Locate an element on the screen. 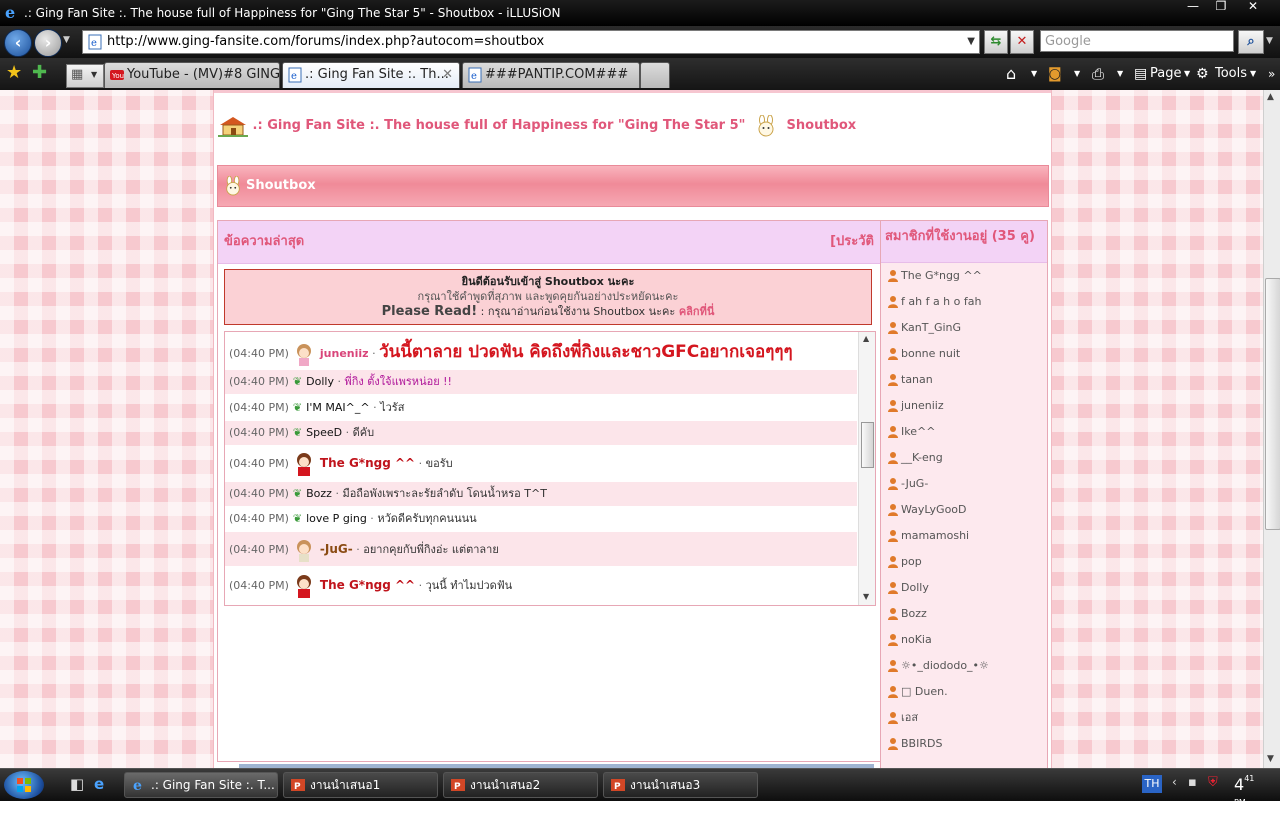 Image resolution: width=1280 pixels, height=821 pixels. page-scrollbar: ▲ ▼ is located at coordinates (1271, 429).